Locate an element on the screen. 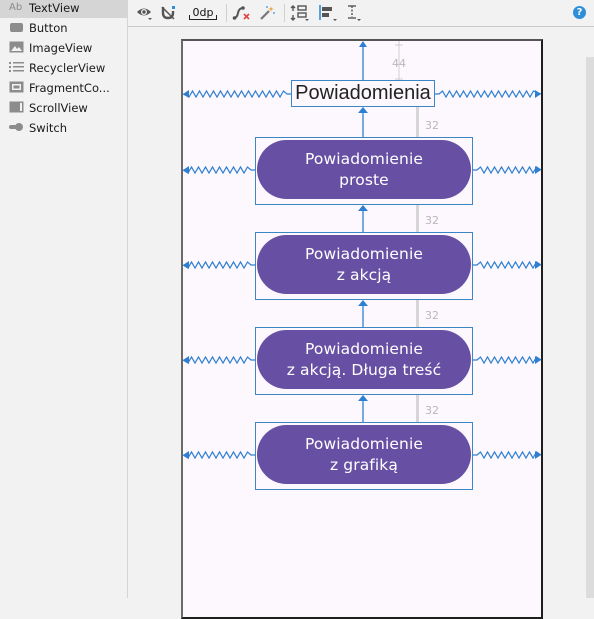 The width and height of the screenshot is (594, 619). margin-label: 44 is located at coordinates (399, 63).